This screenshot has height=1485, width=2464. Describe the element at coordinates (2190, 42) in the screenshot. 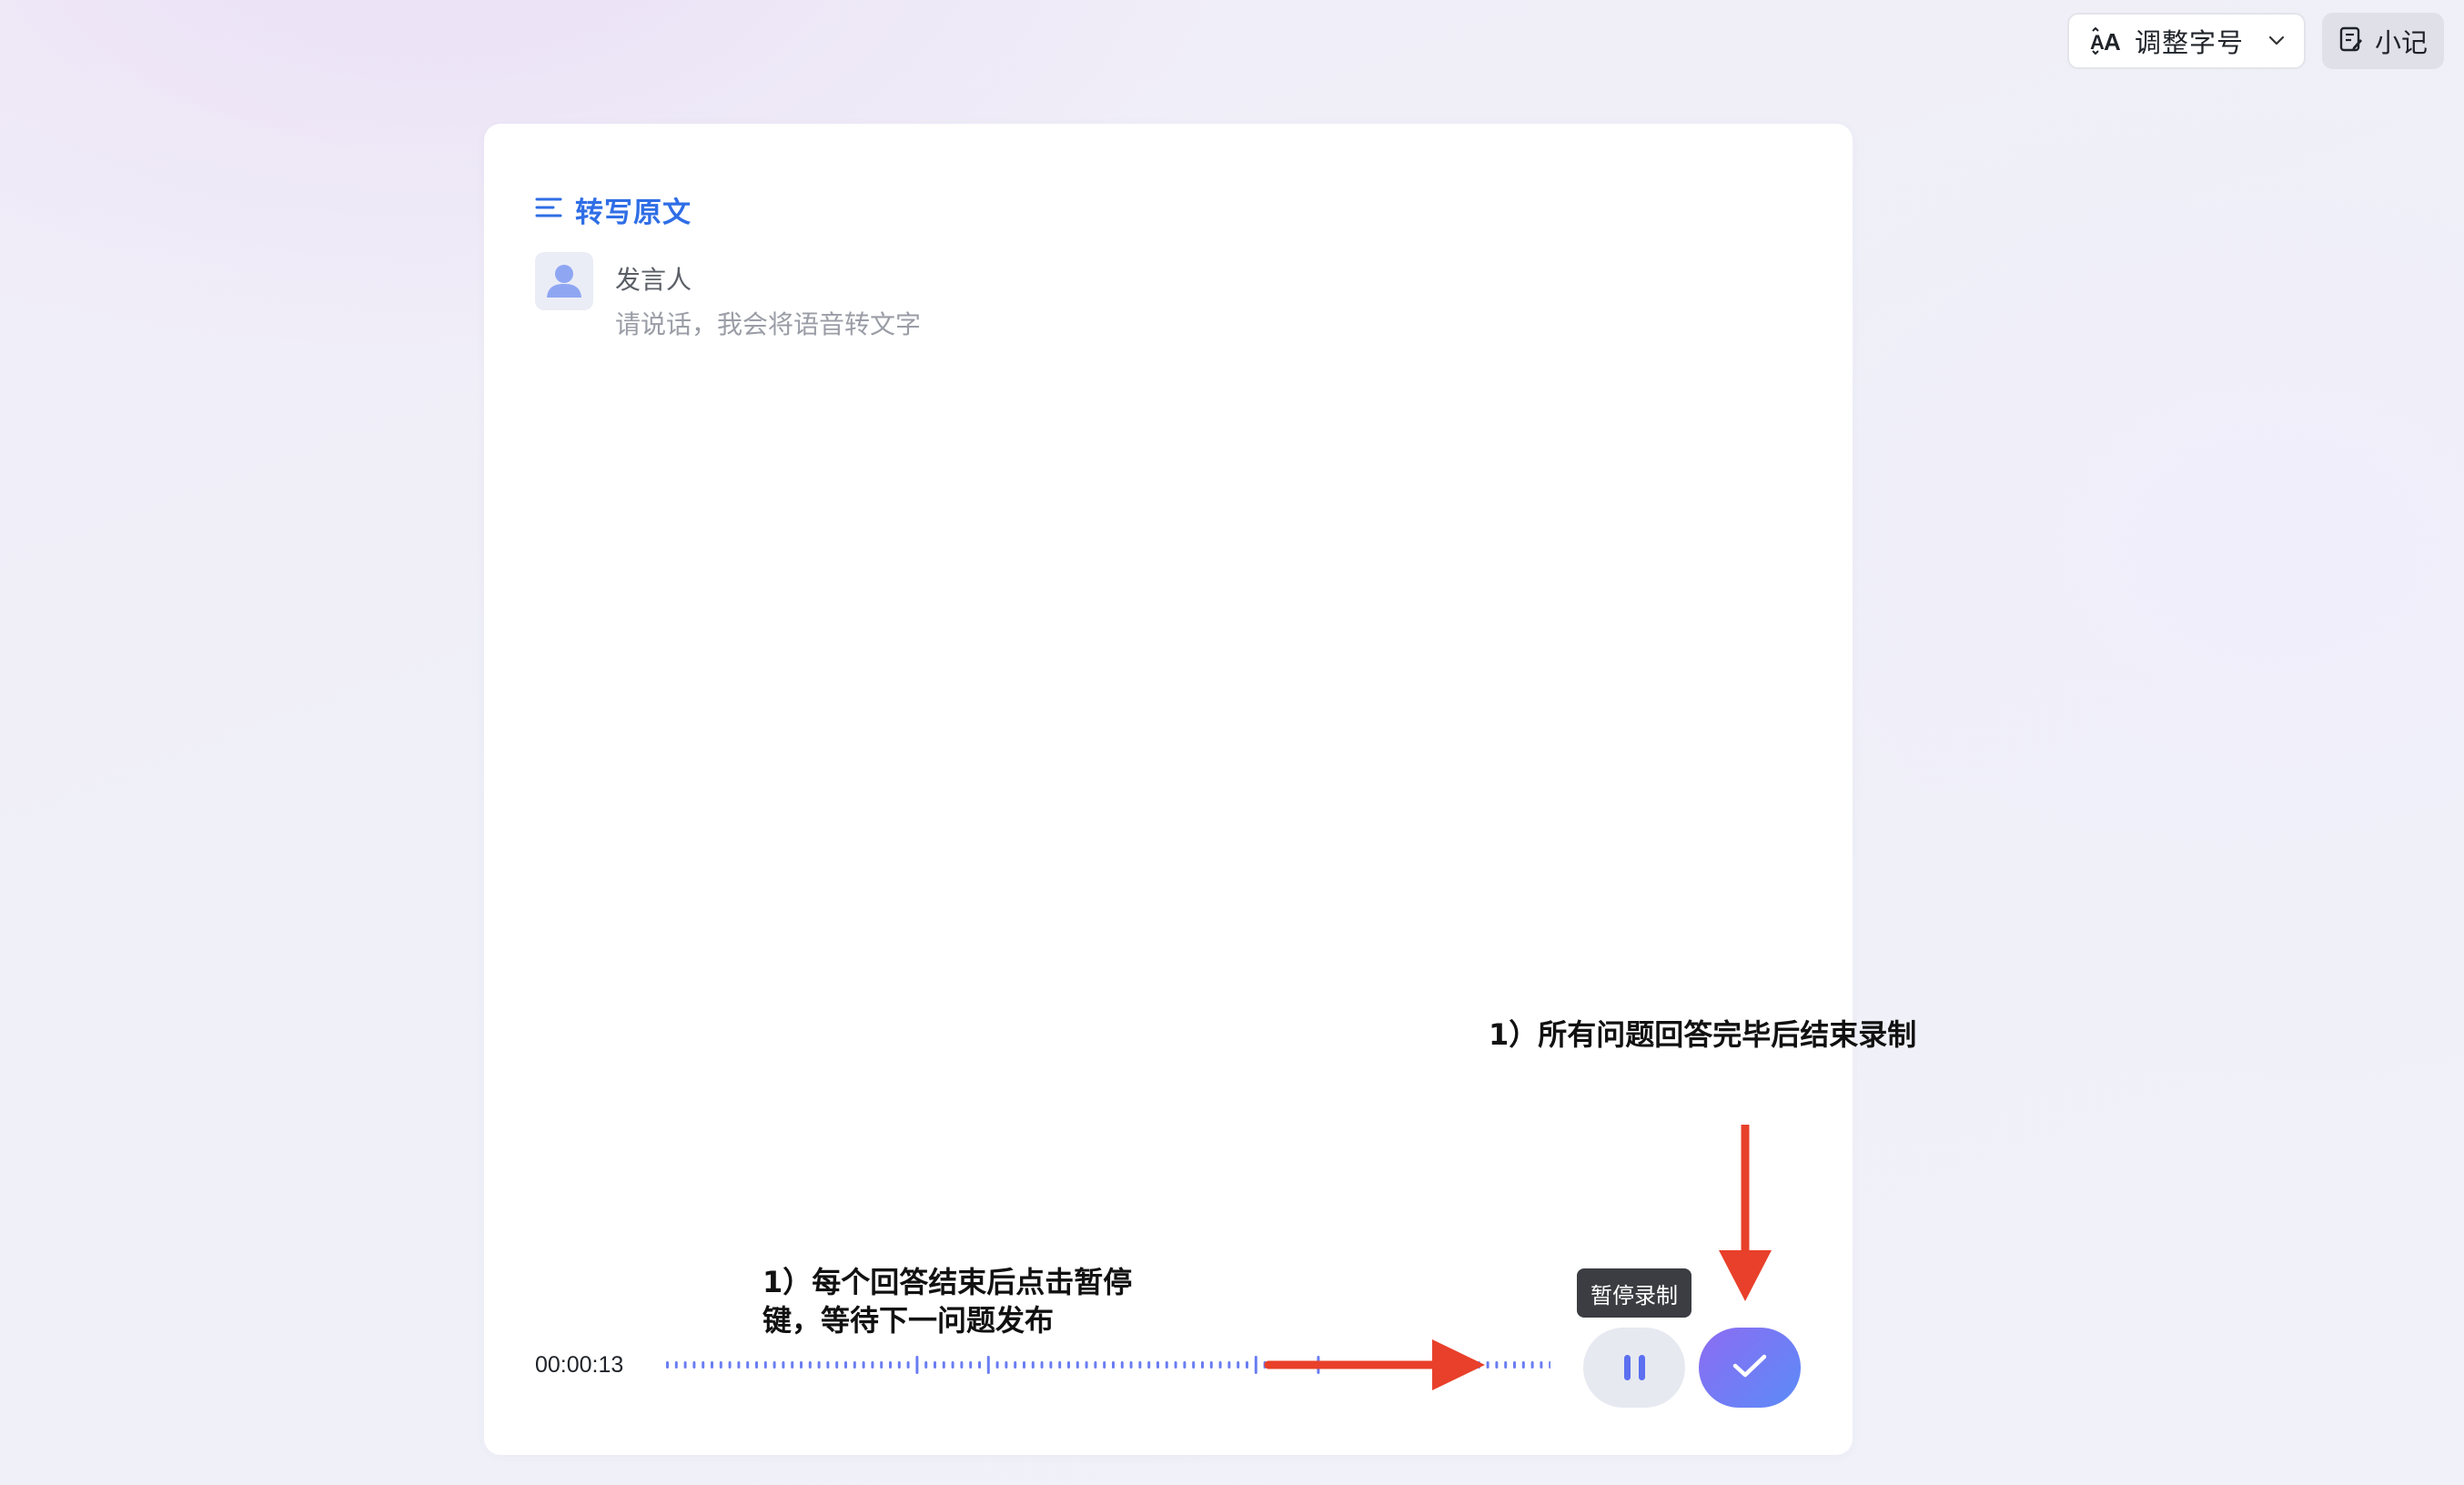

I see `font-size-label: 调整字号` at that location.